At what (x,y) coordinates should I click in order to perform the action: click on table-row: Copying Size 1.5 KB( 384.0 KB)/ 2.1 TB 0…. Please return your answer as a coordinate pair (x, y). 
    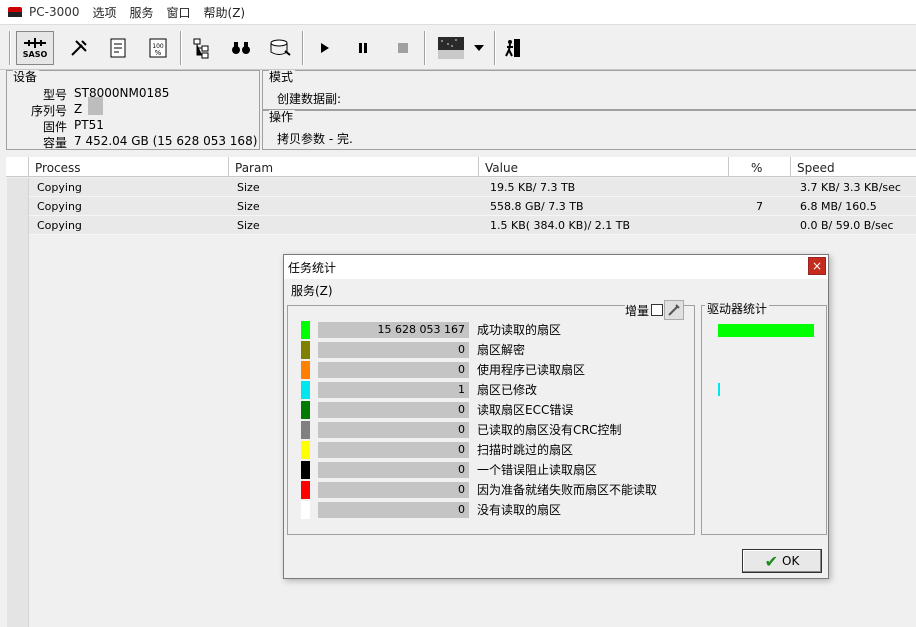
    Looking at the image, I should click on (471, 225).